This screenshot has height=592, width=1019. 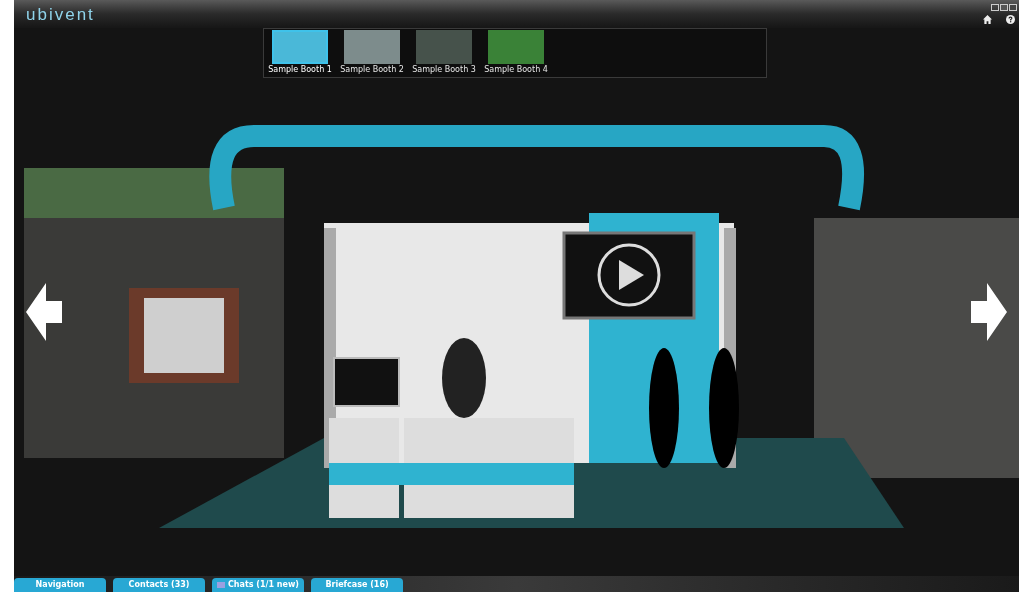 I want to click on booth-thumbnail: Sample Booth 2, so click(x=372, y=53).